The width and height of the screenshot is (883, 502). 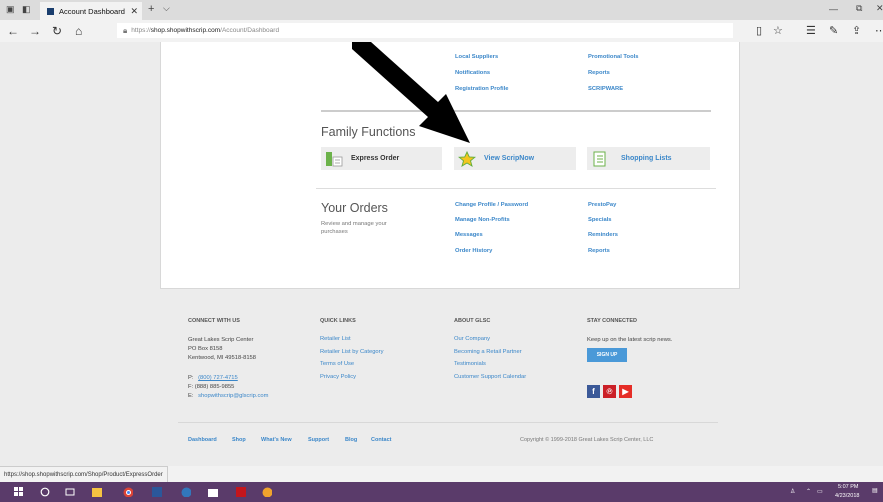 I want to click on footer-email-row: E: shopwithscrip@glscrip.com, so click(x=228, y=396).